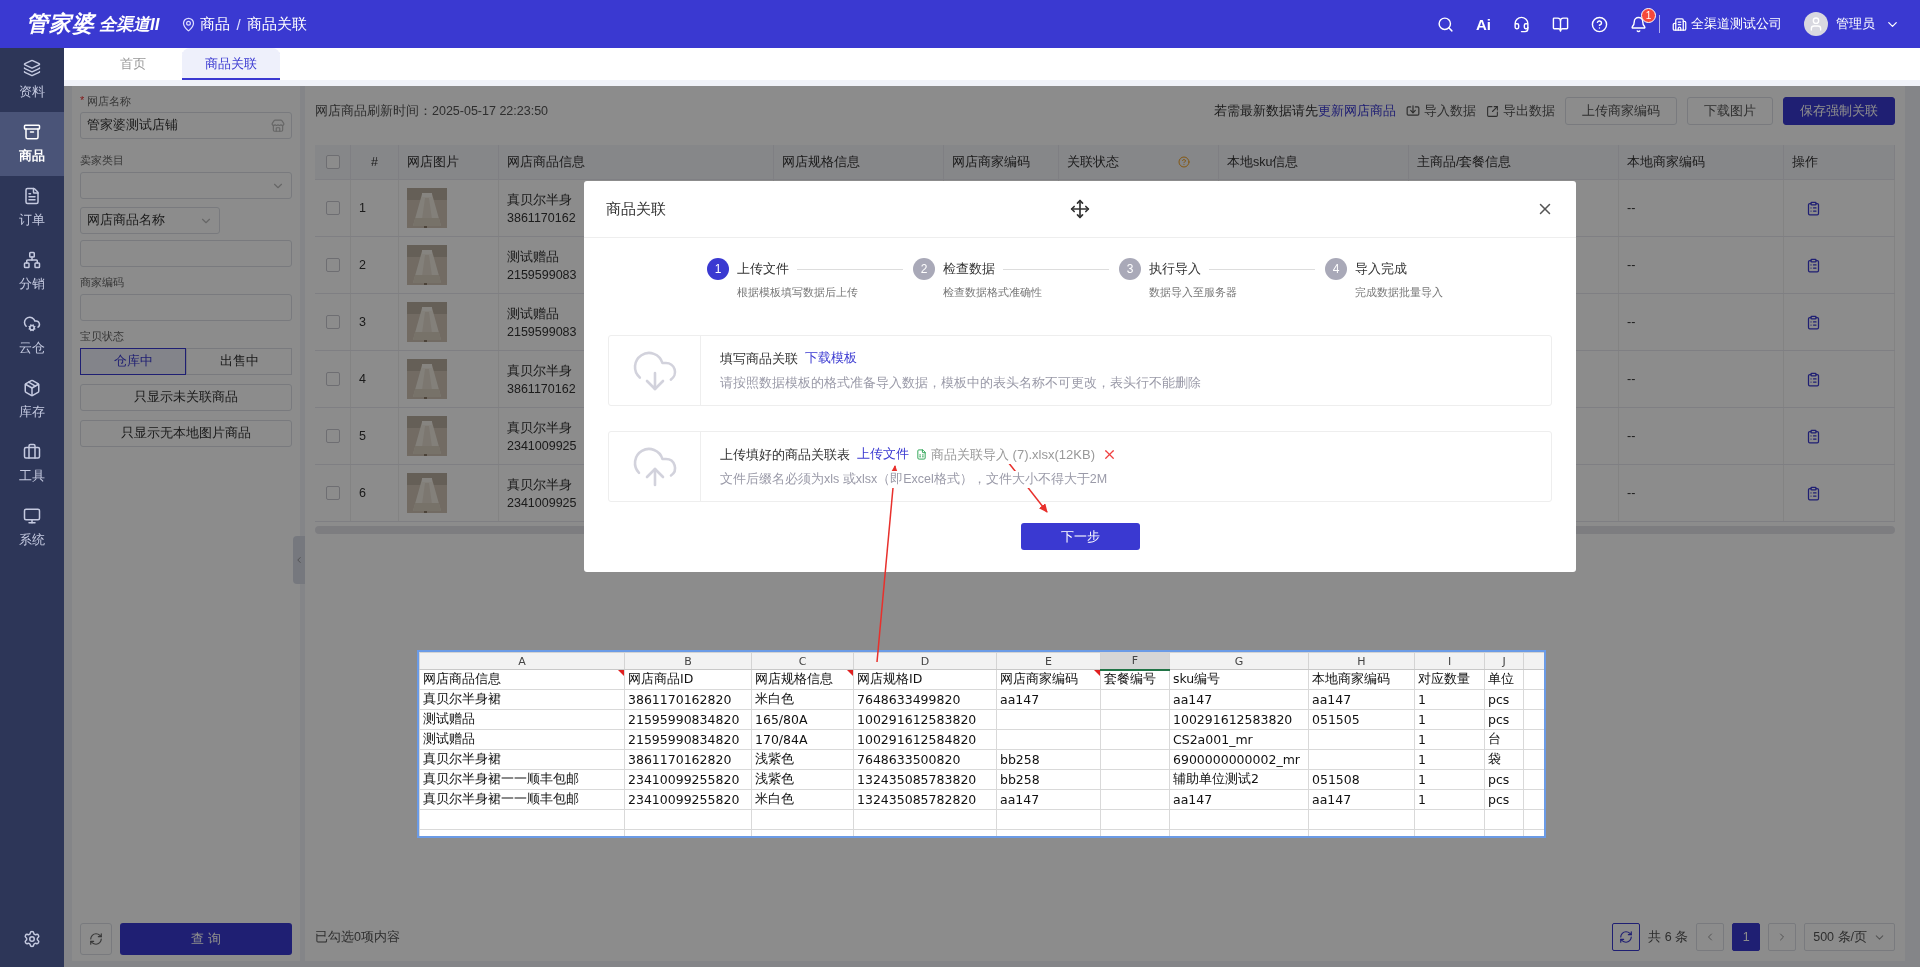  I want to click on step-number: 2, so click(924, 269).